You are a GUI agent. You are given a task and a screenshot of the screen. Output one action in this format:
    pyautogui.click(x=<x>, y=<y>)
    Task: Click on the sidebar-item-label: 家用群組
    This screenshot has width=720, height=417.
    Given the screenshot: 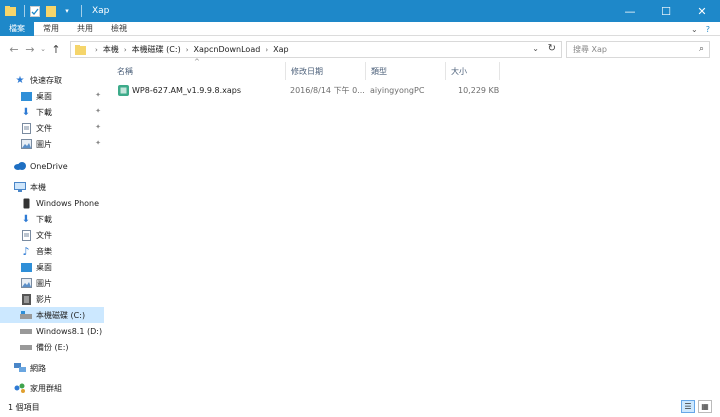 What is the action you would take?
    pyautogui.click(x=46, y=388)
    